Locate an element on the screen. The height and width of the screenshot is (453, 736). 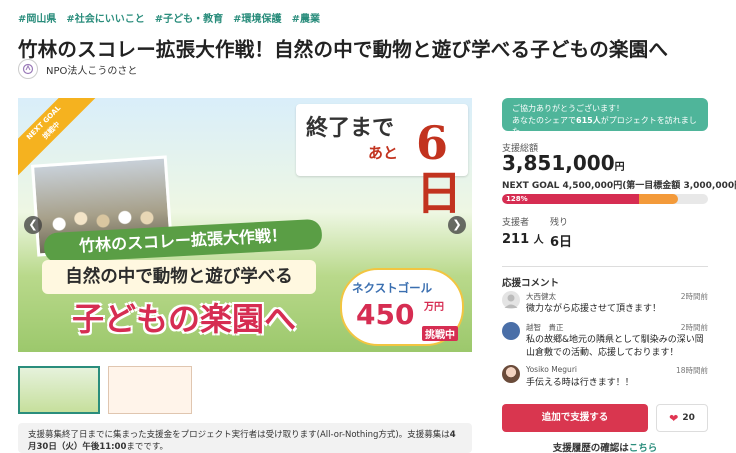
tag-item: #農業 is located at coordinates (306, 17).